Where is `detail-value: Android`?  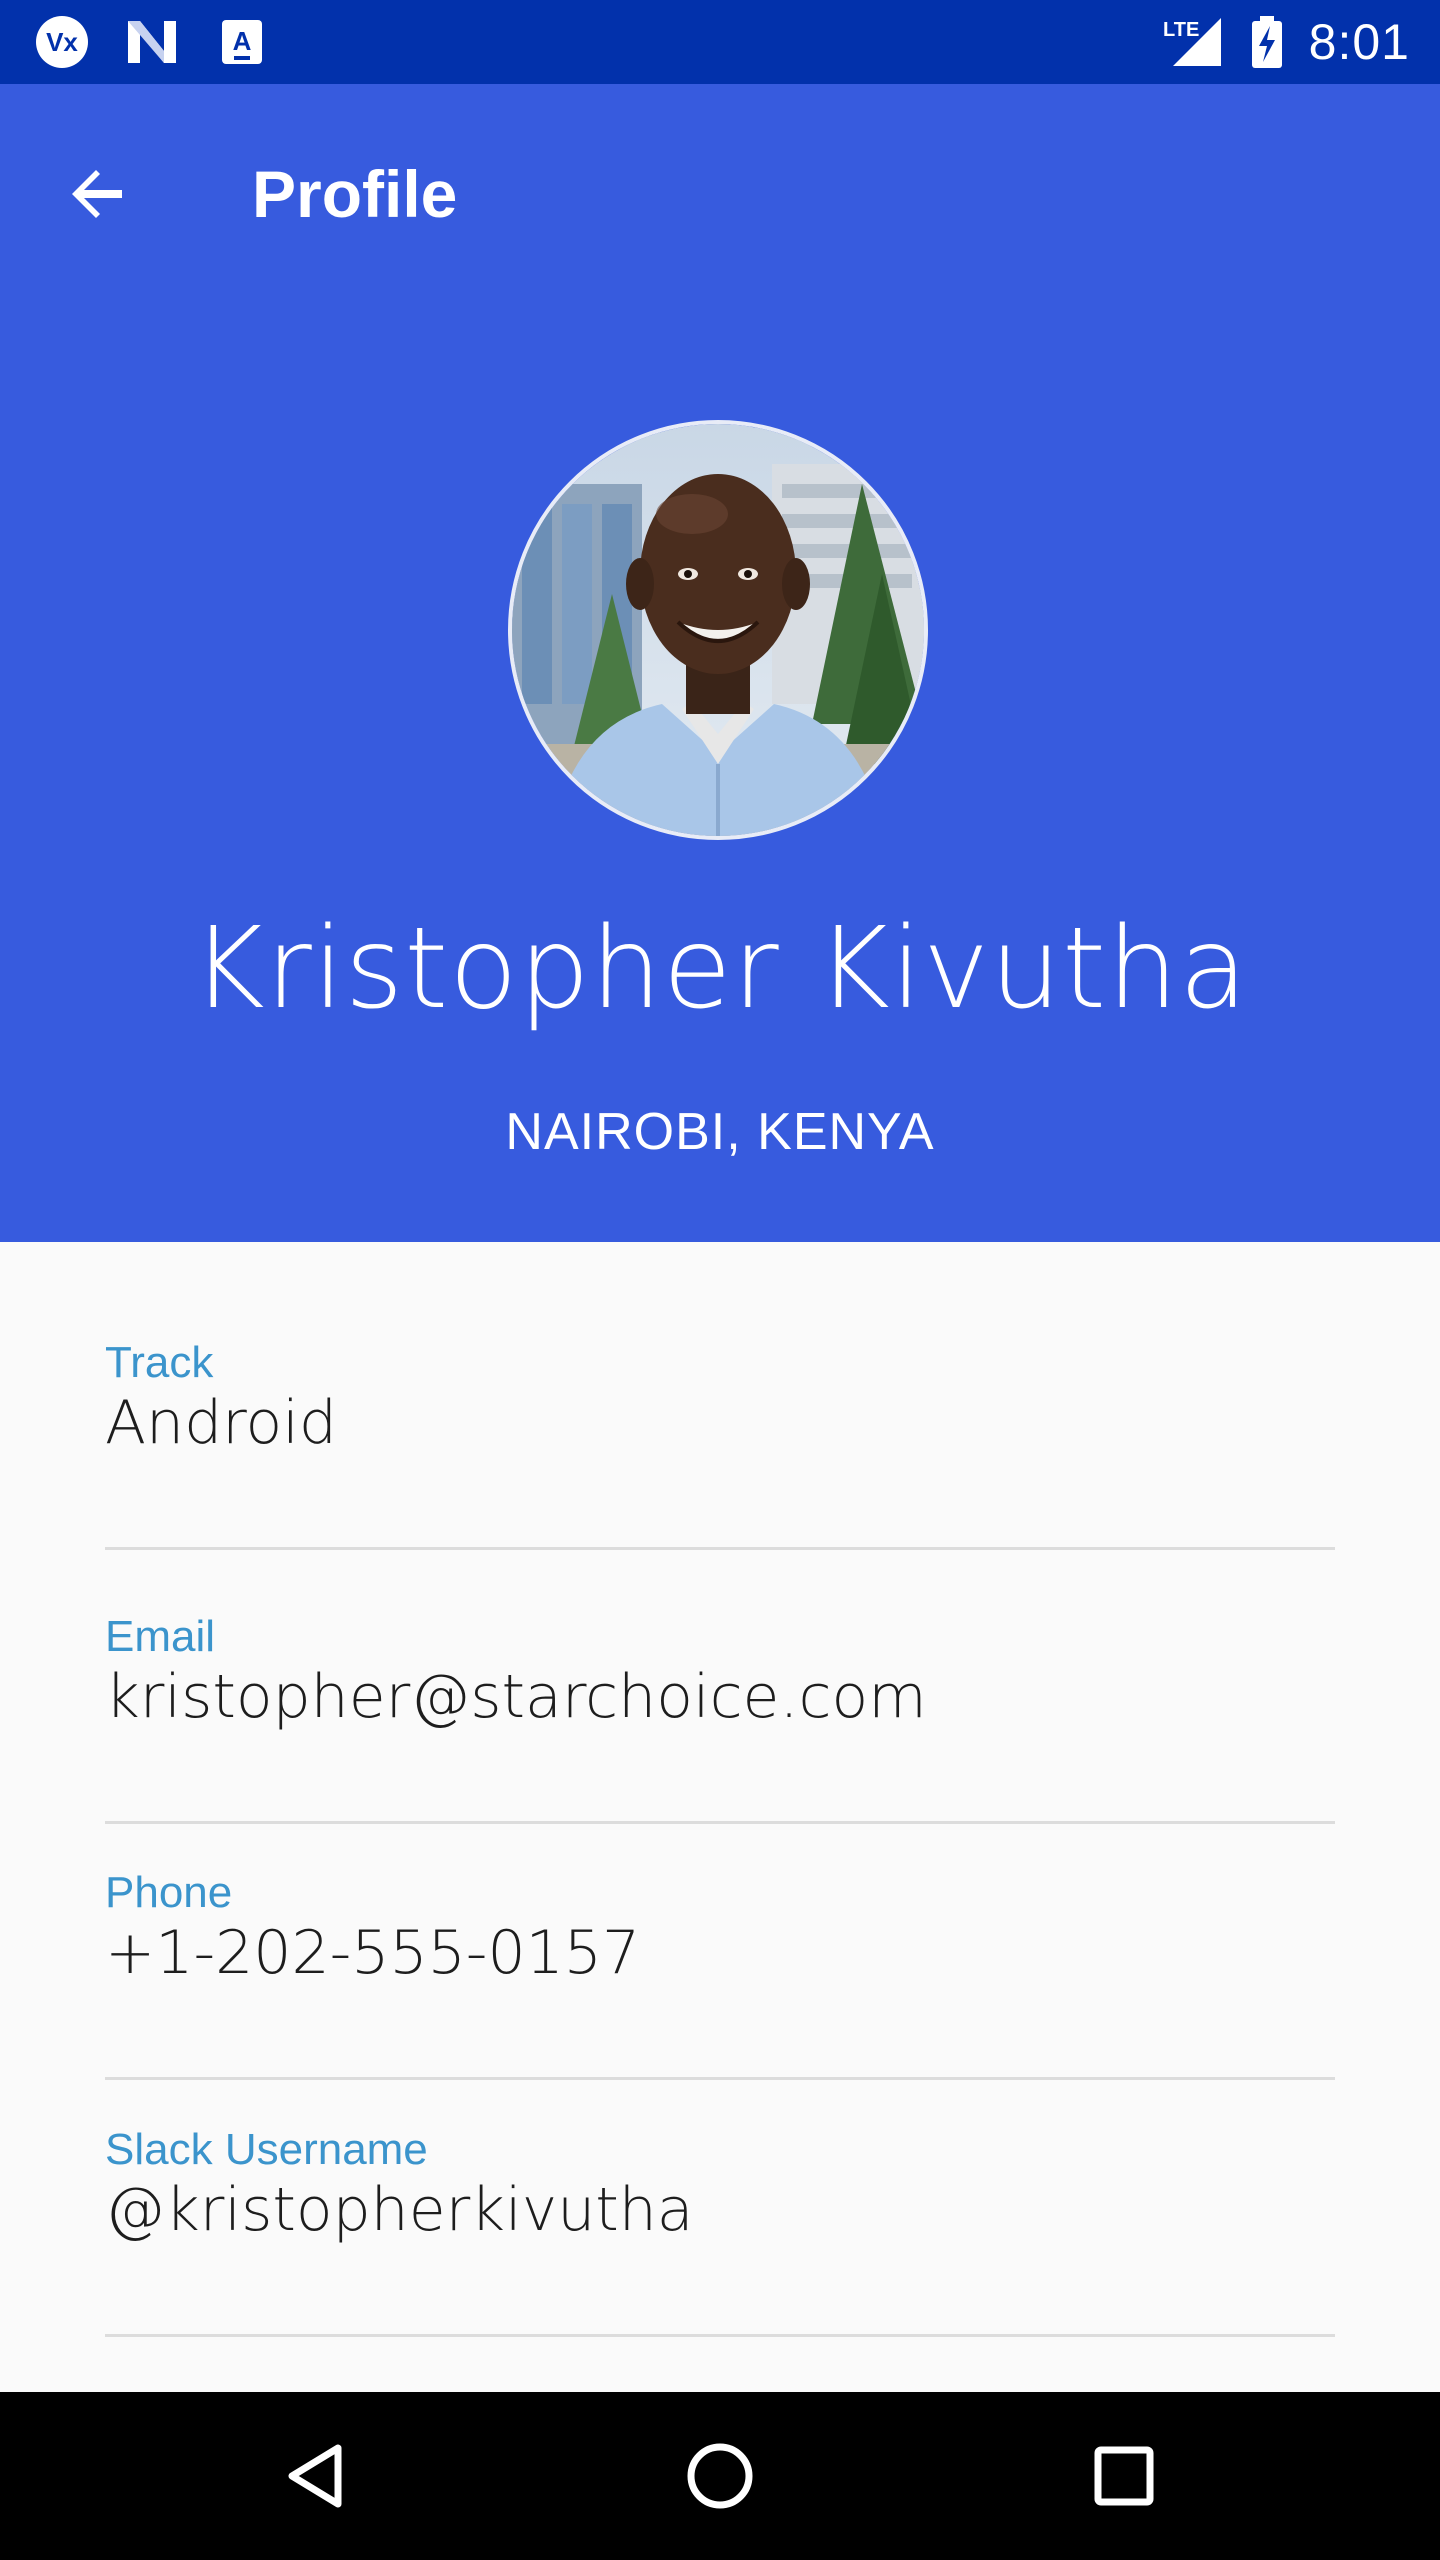 detail-value: Android is located at coordinates (221, 1423).